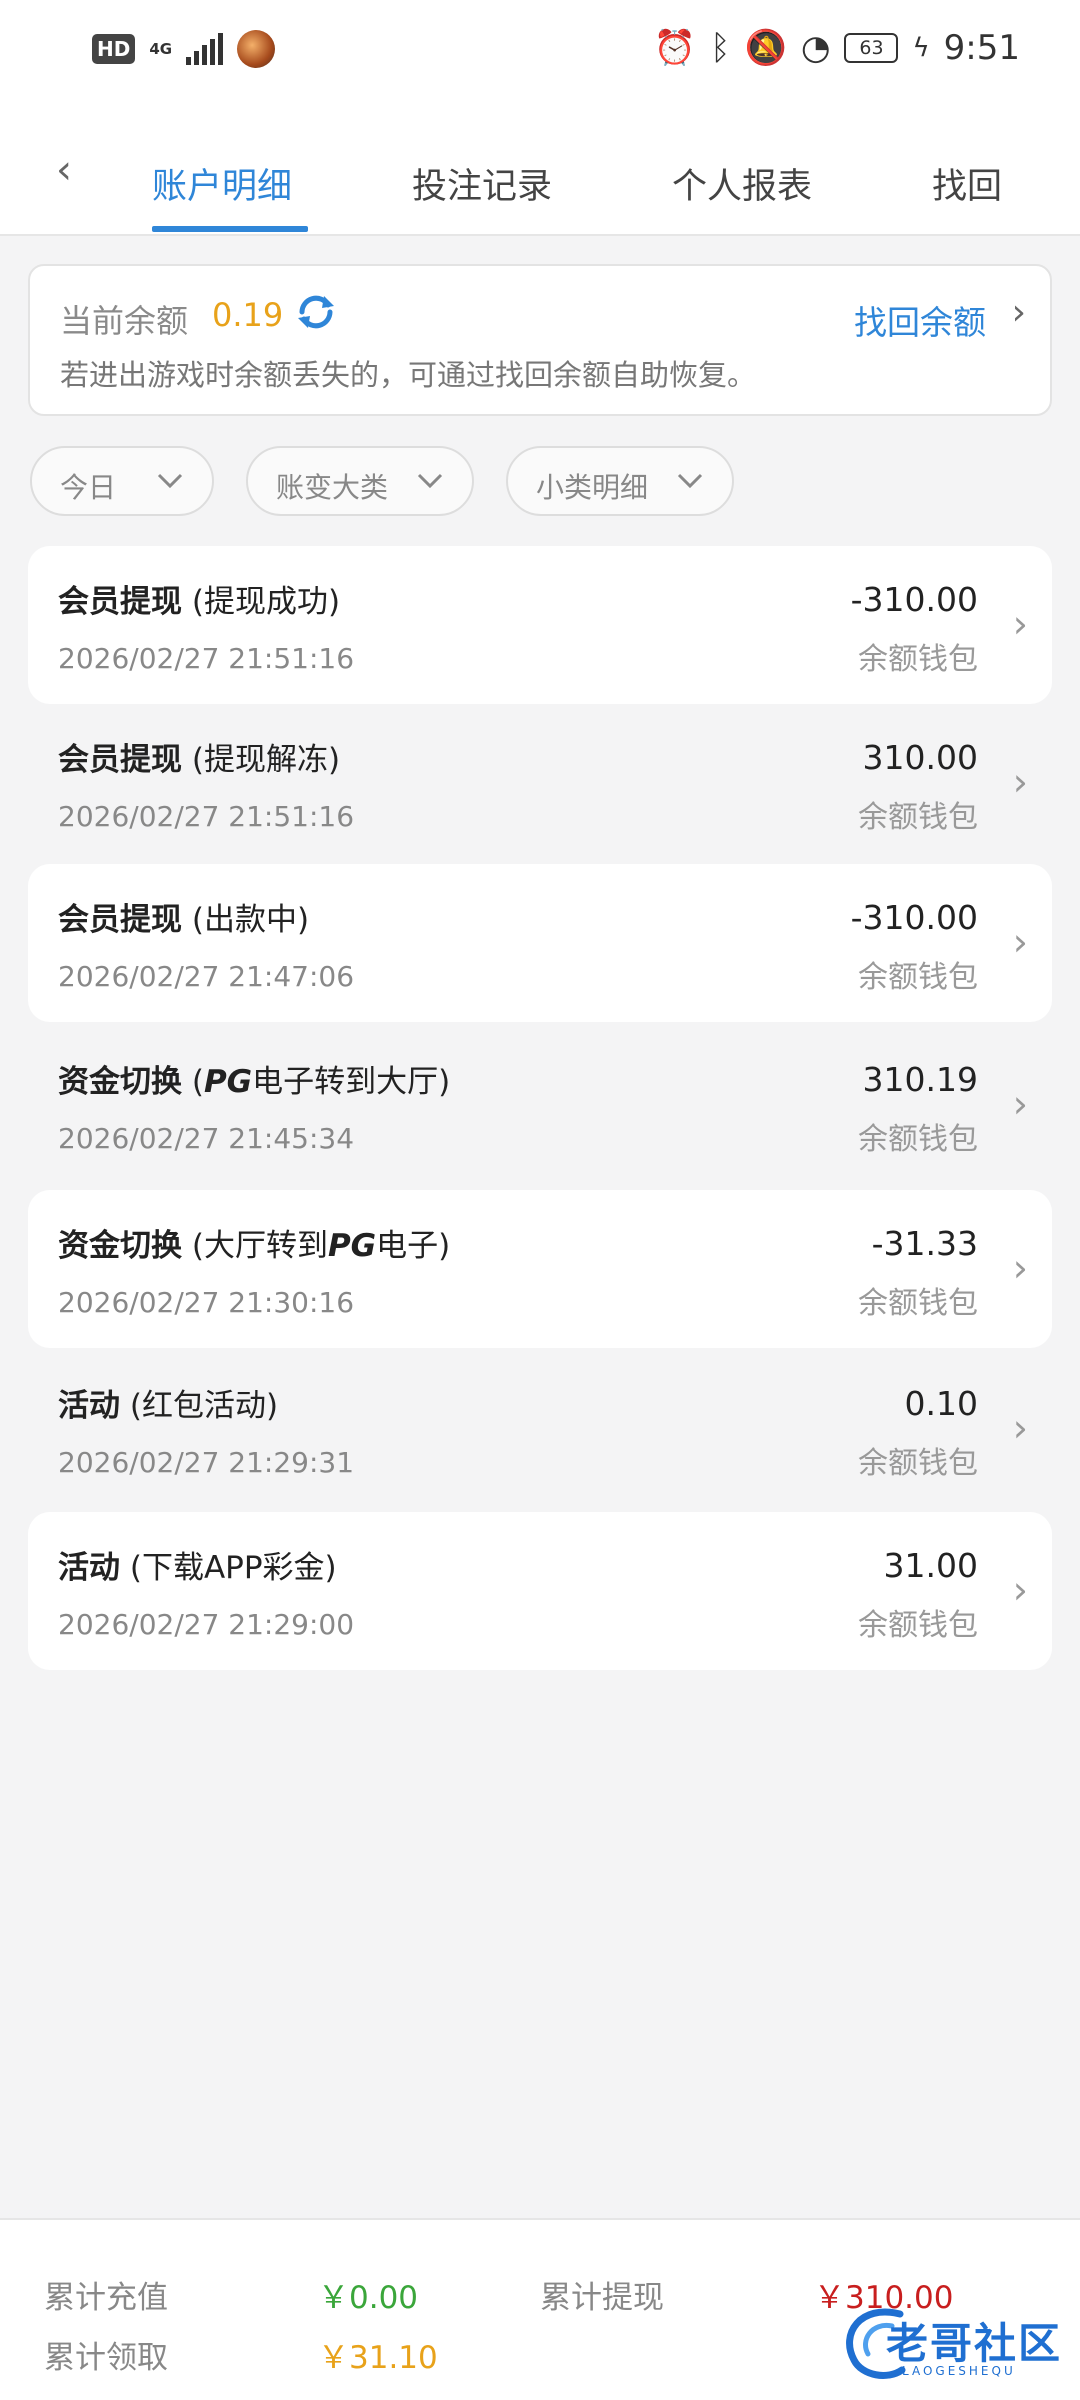  What do you see at coordinates (246, 920) in the screenshot?
I see `record-detail: (出款中)` at bounding box center [246, 920].